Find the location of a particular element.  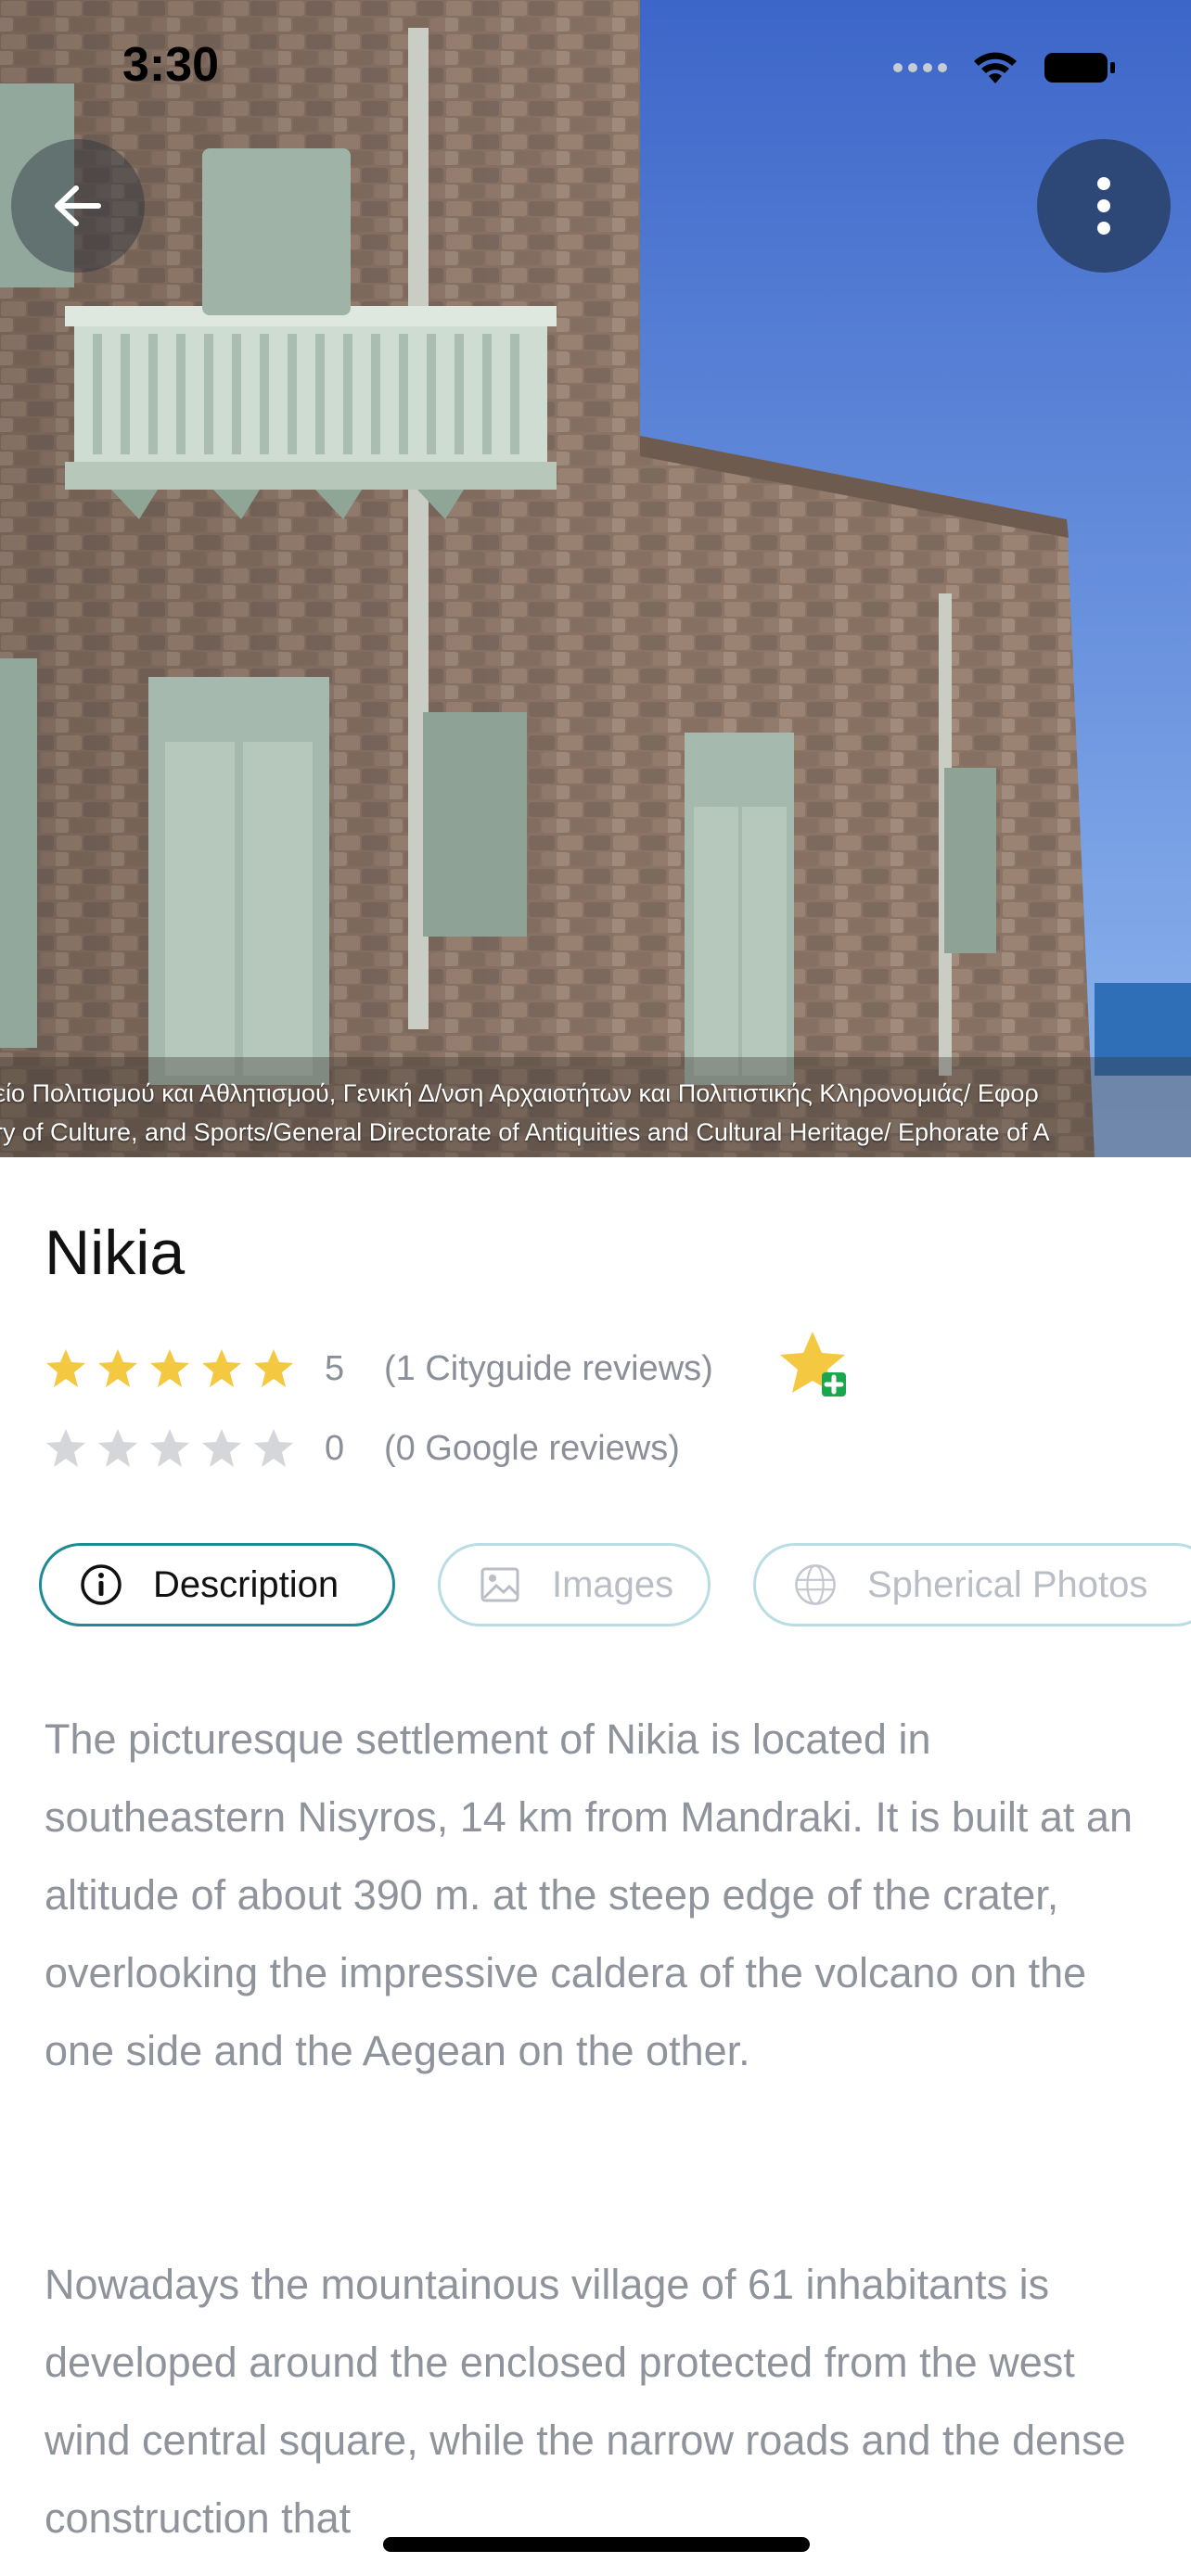

vertical-dots-icon is located at coordinates (1103, 206).